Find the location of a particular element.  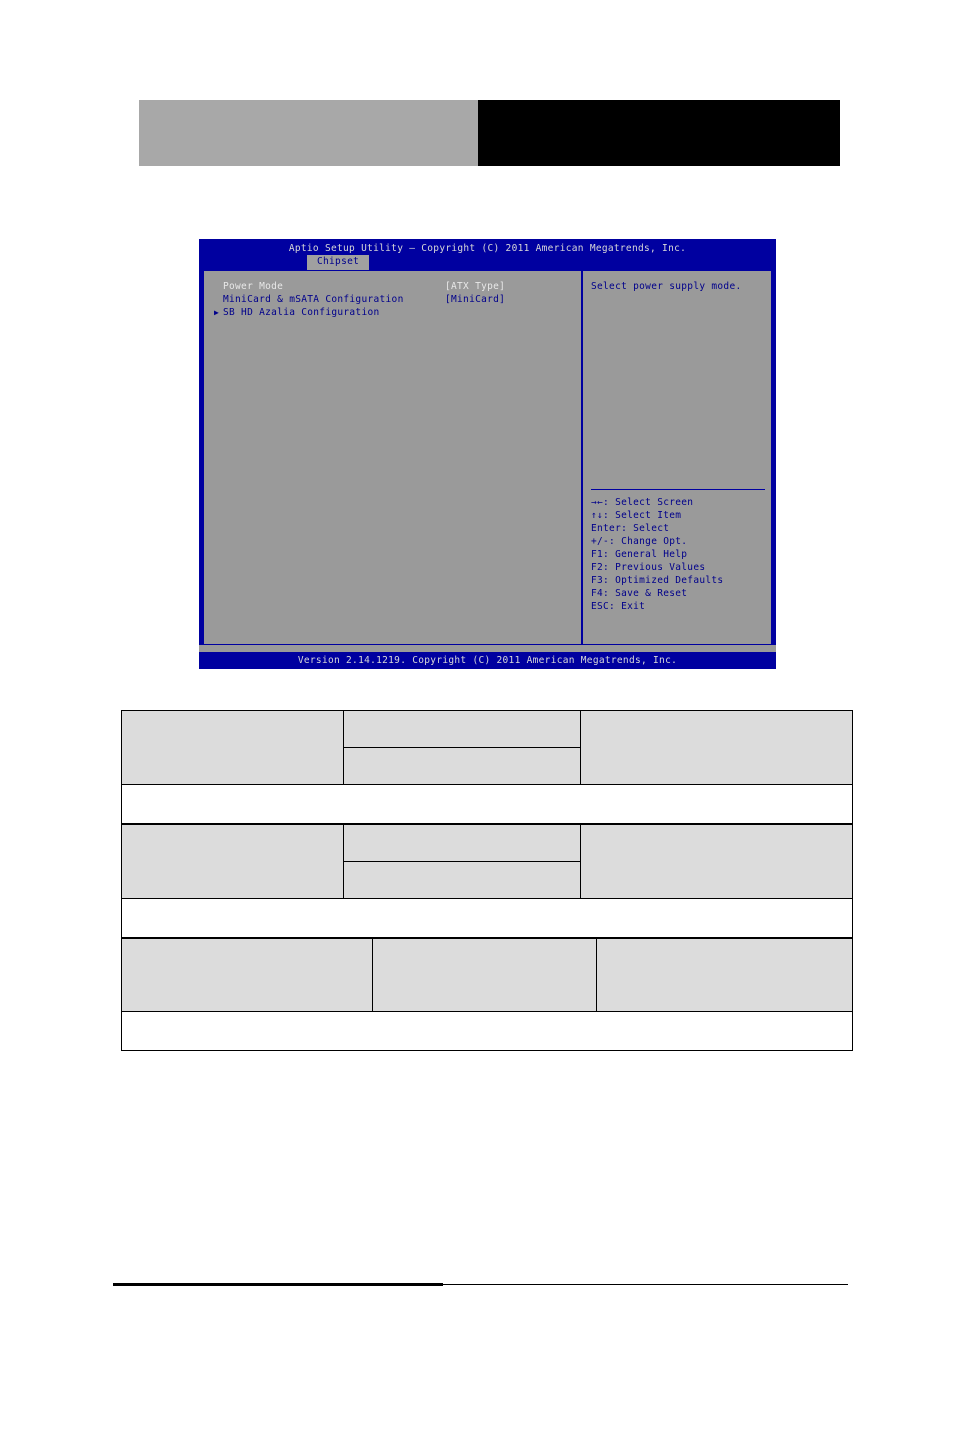

bottom-rule-thin-segment is located at coordinates (645, 1284).